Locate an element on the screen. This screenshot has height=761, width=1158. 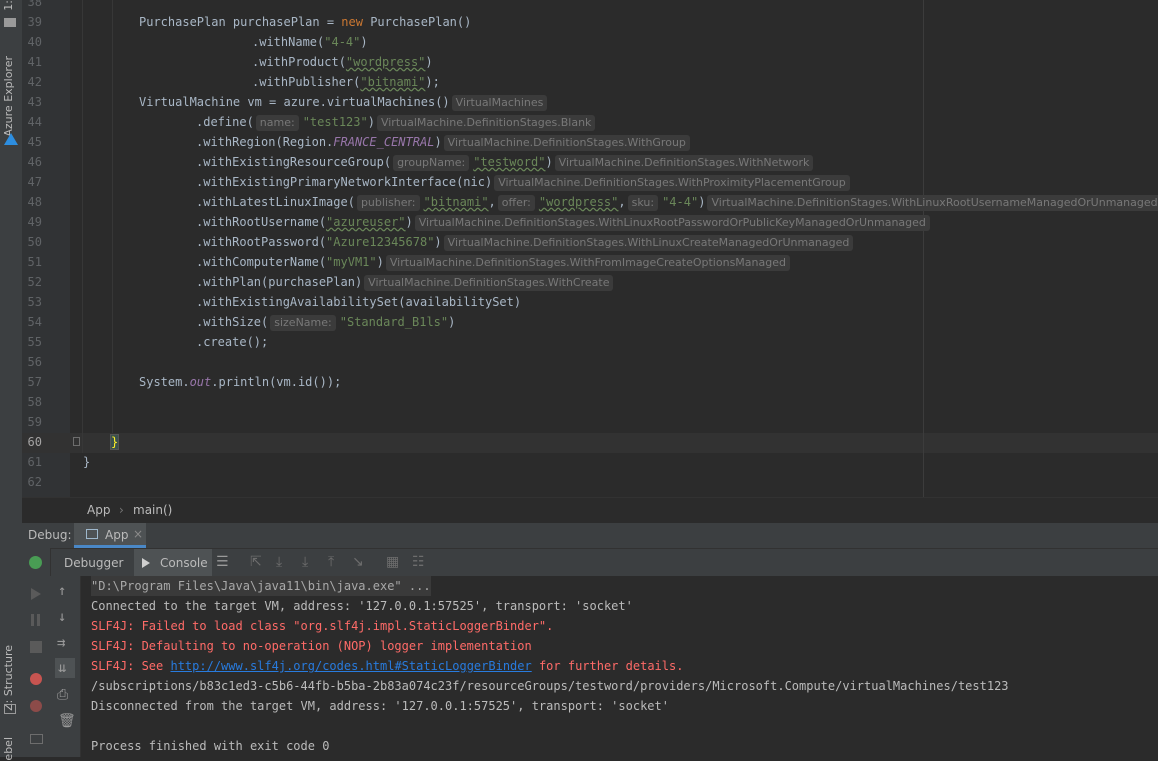
param-hint: offer: is located at coordinates (516, 203).